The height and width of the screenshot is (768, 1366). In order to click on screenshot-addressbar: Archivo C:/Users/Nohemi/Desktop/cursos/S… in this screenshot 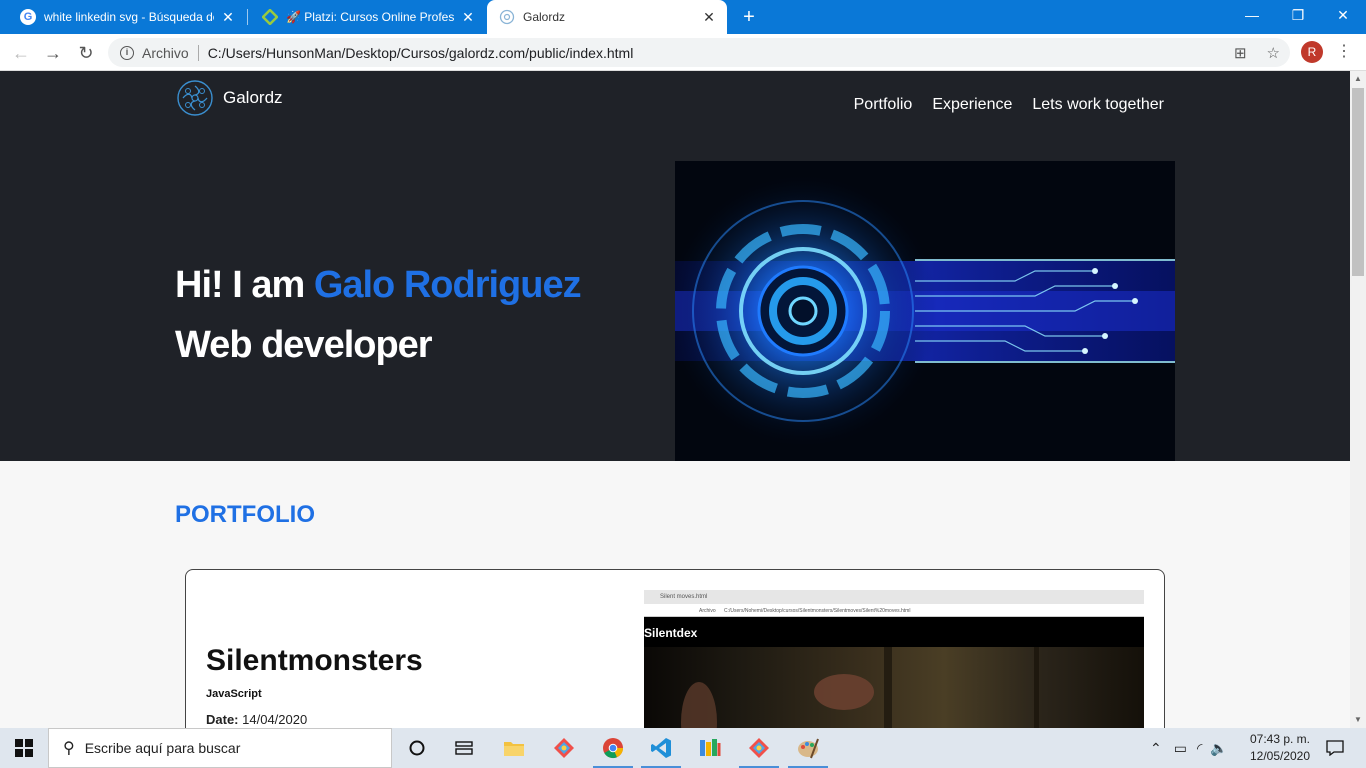, I will do `click(894, 610)`.